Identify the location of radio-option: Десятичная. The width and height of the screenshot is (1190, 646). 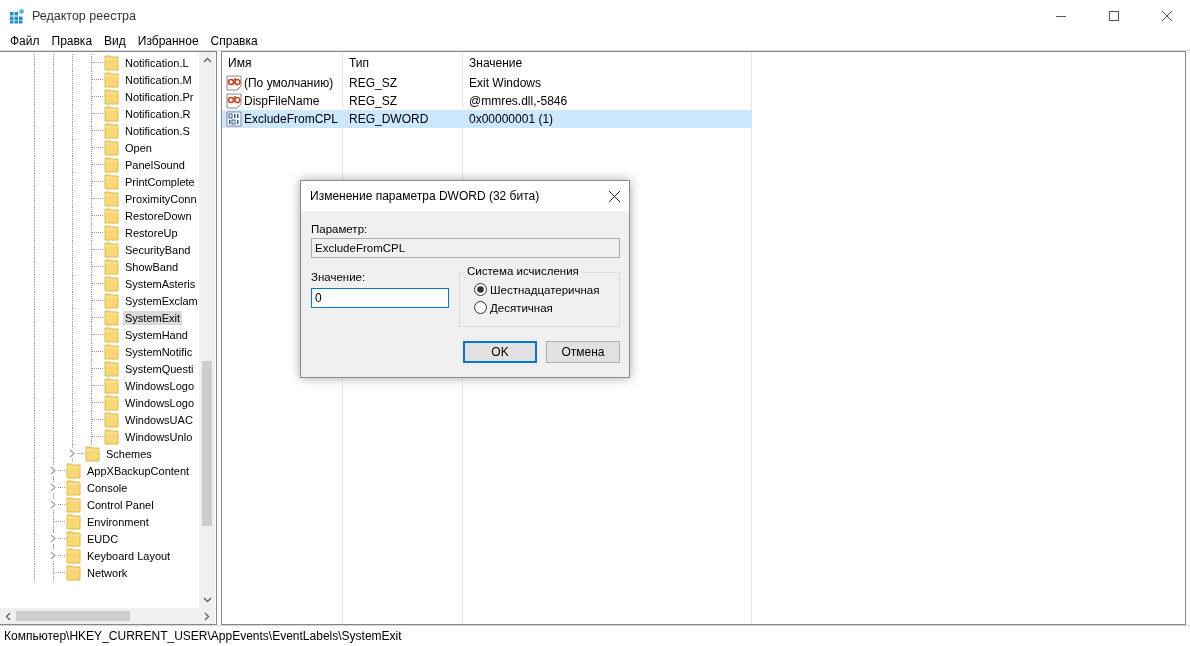
(546, 307).